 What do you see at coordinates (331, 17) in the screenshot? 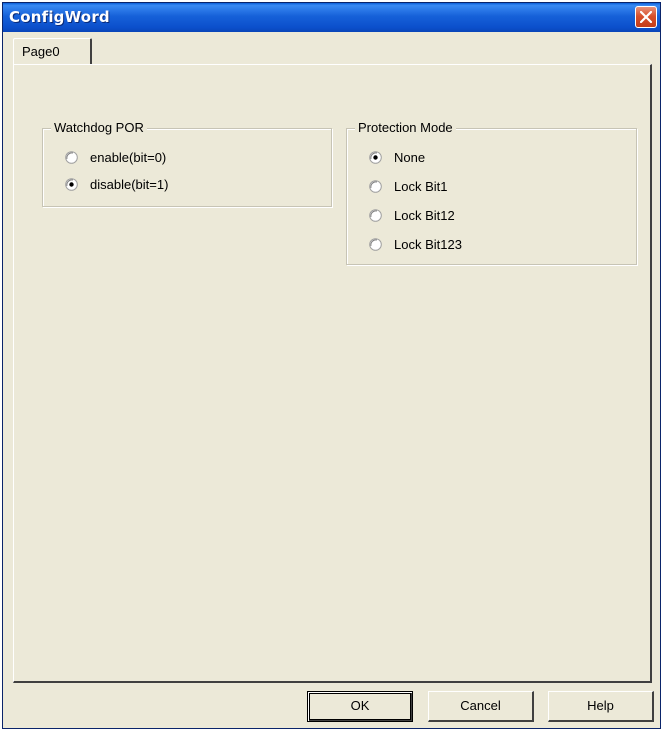
I see `title-bar: ConfigWord` at bounding box center [331, 17].